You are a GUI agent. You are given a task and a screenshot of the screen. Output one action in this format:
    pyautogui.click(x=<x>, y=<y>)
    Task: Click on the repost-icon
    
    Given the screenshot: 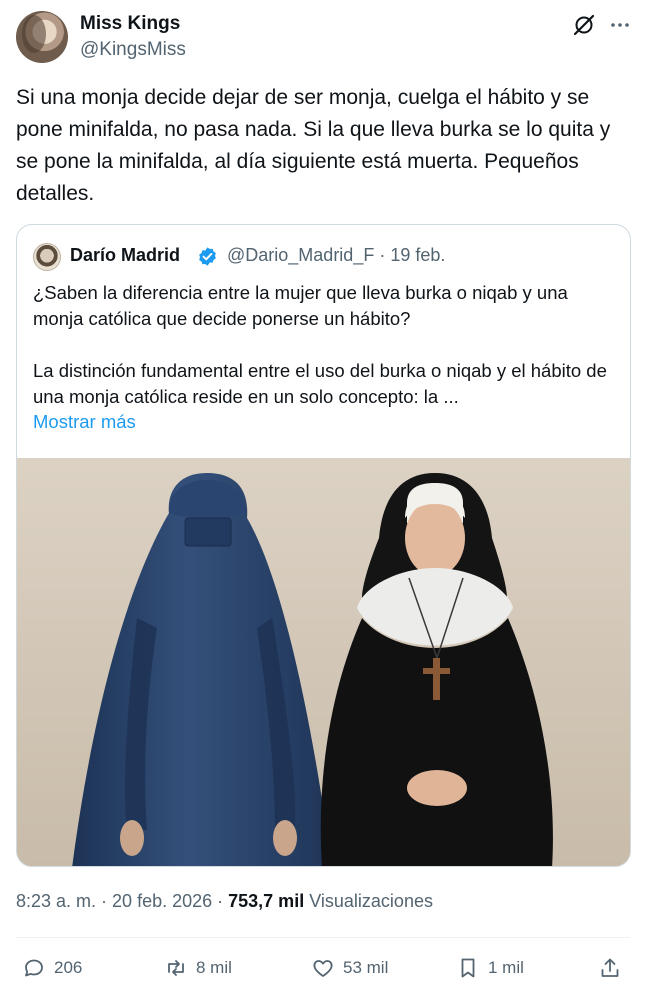 What is the action you would take?
    pyautogui.click(x=176, y=968)
    